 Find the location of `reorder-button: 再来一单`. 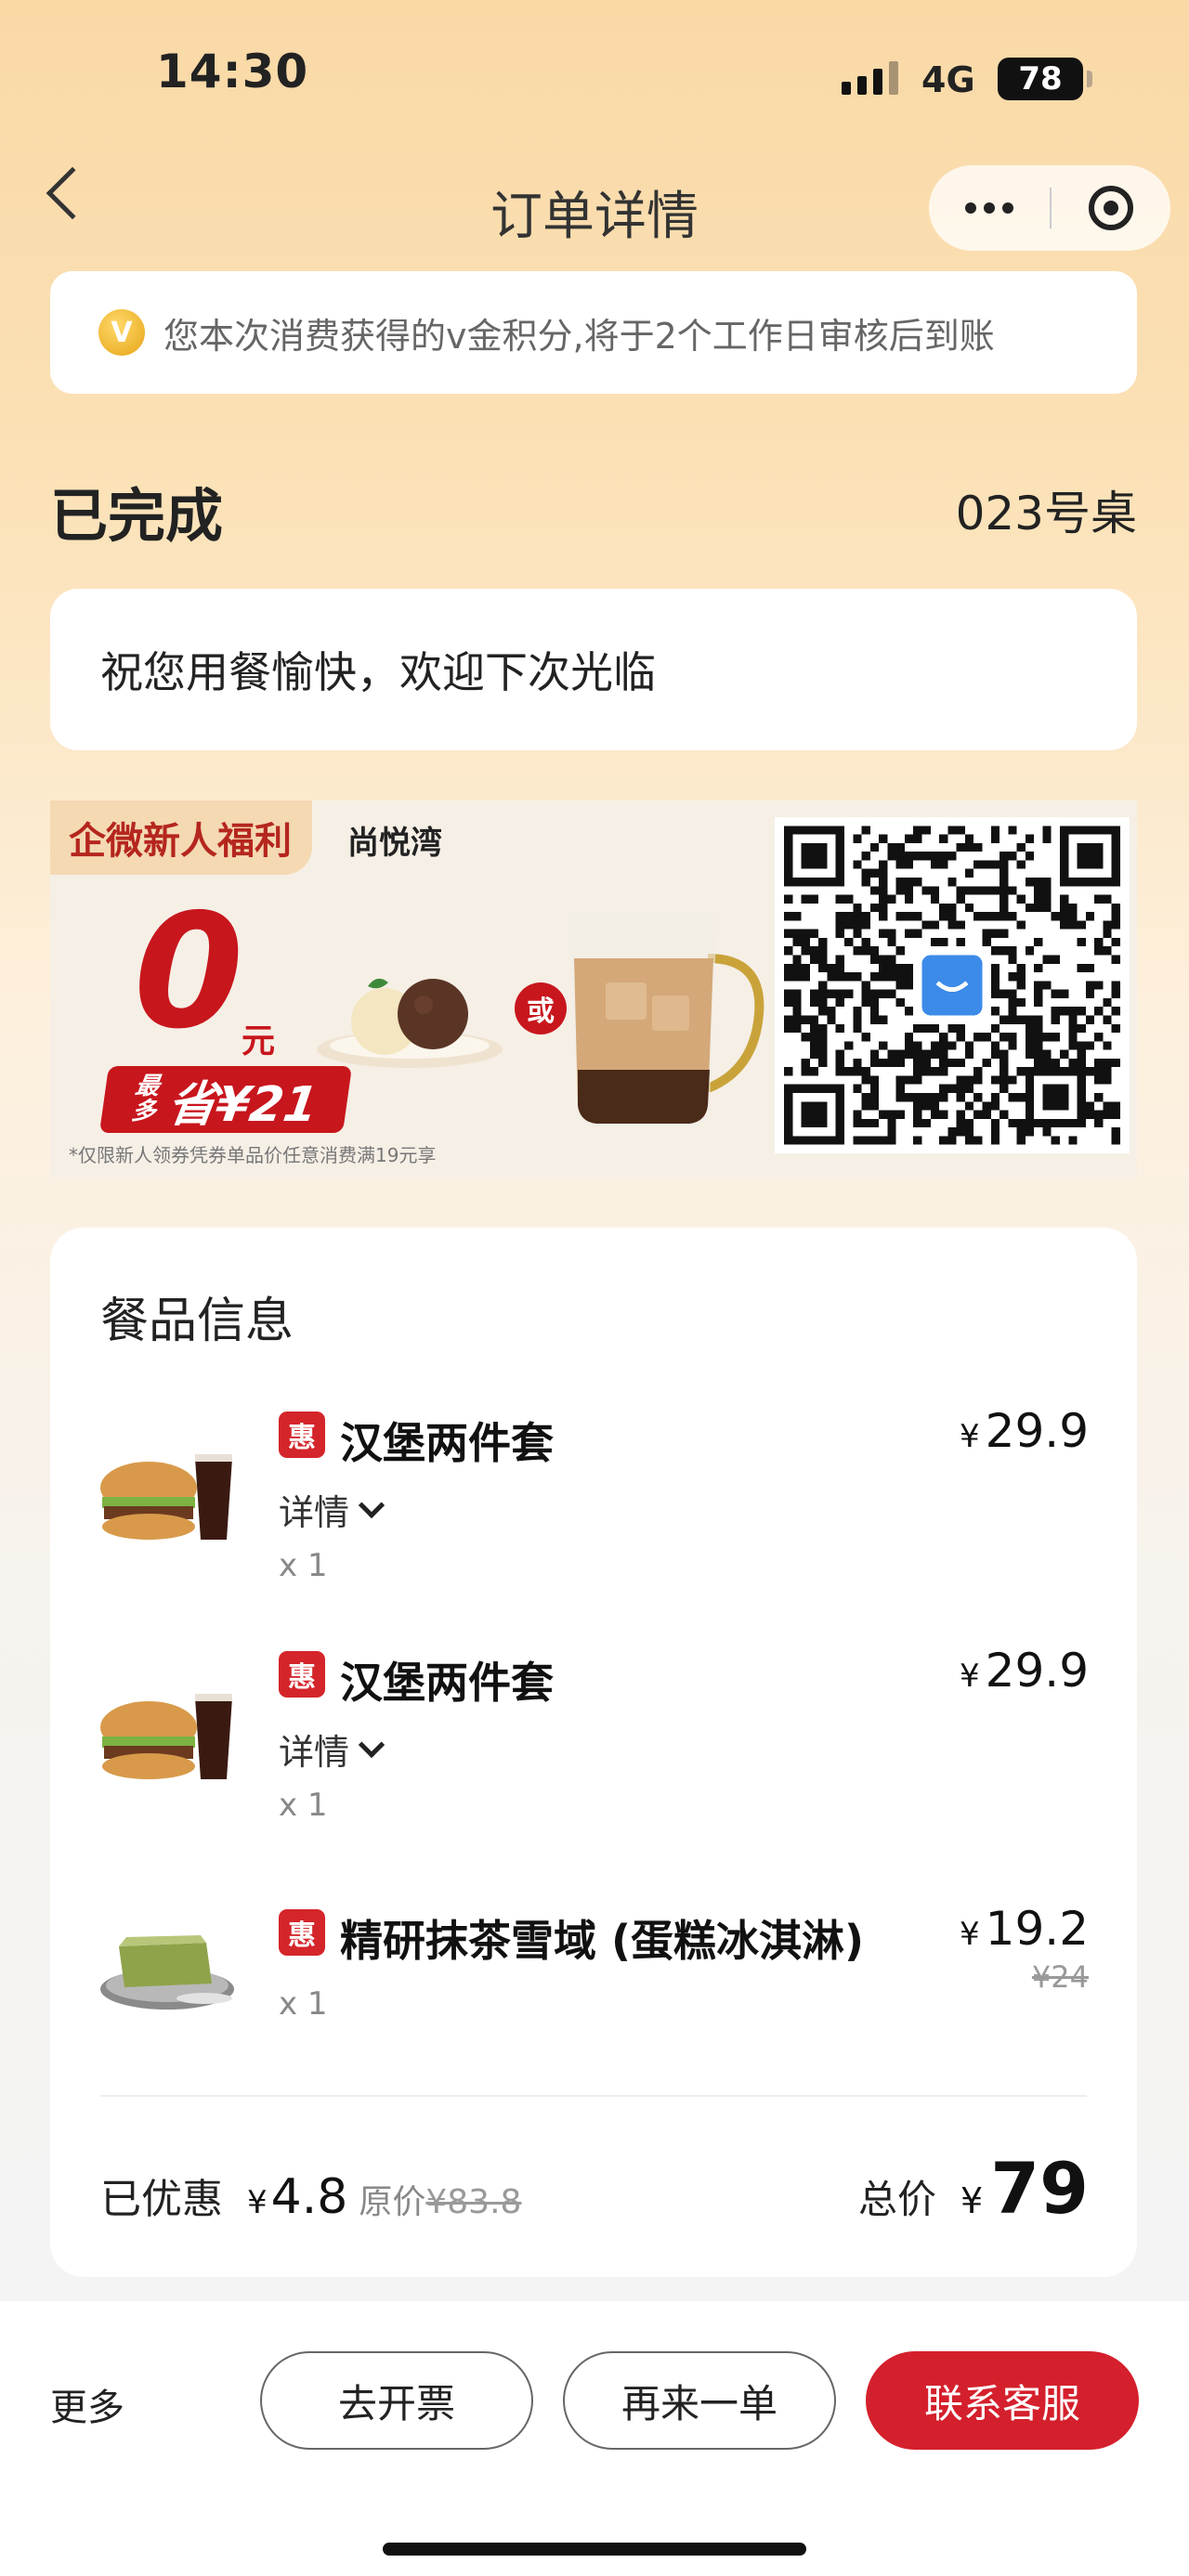

reorder-button: 再来一单 is located at coordinates (699, 2400).